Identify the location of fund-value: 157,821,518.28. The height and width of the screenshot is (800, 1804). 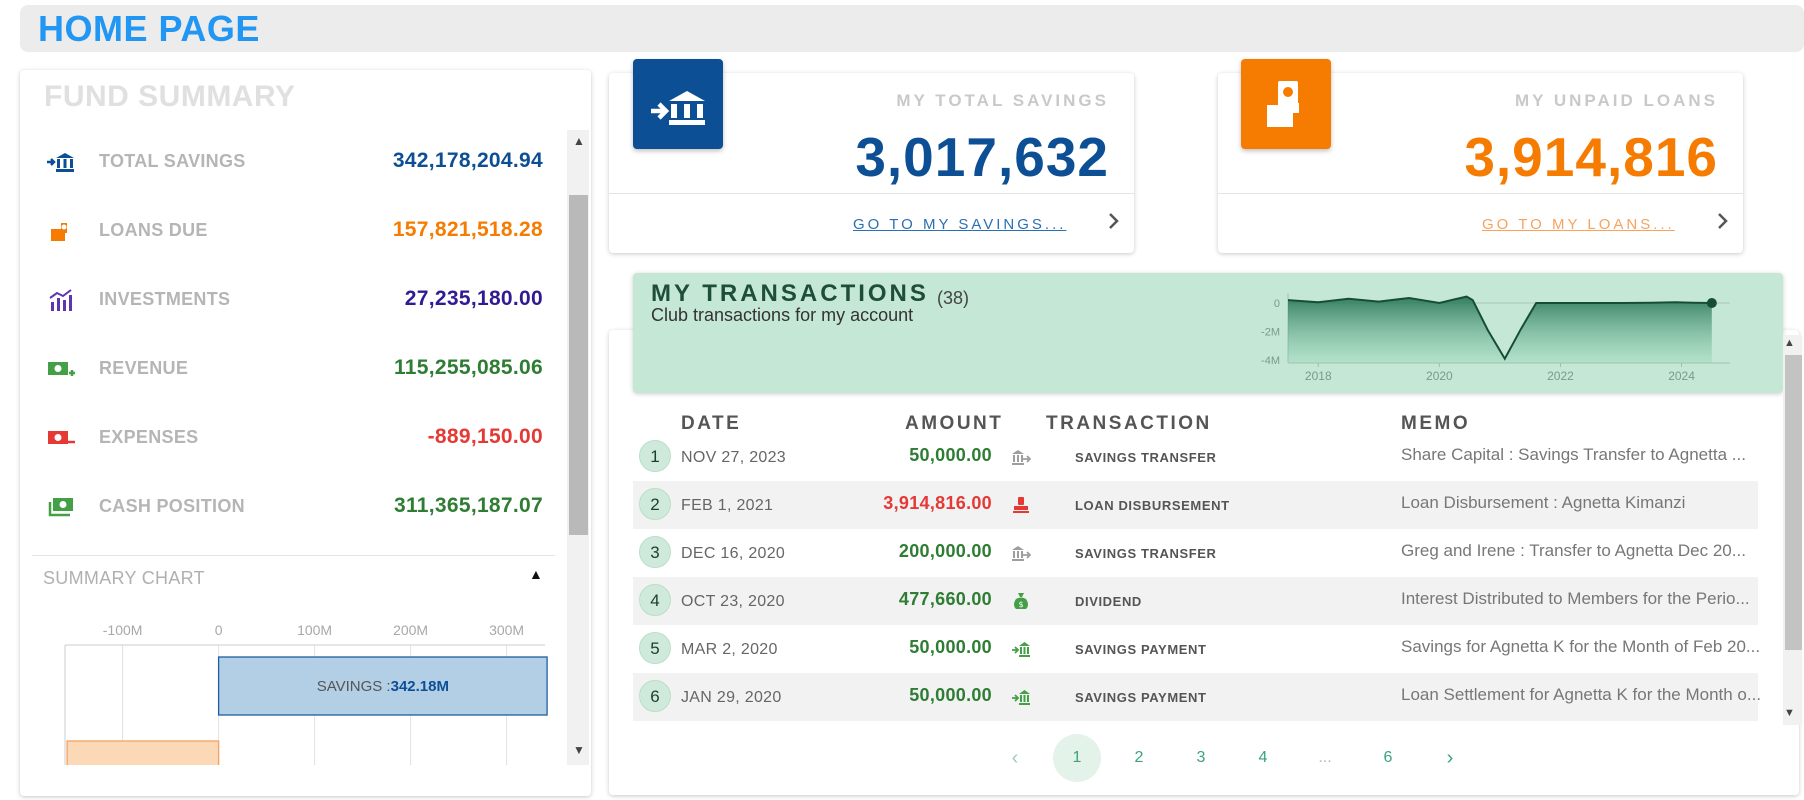
(467, 229).